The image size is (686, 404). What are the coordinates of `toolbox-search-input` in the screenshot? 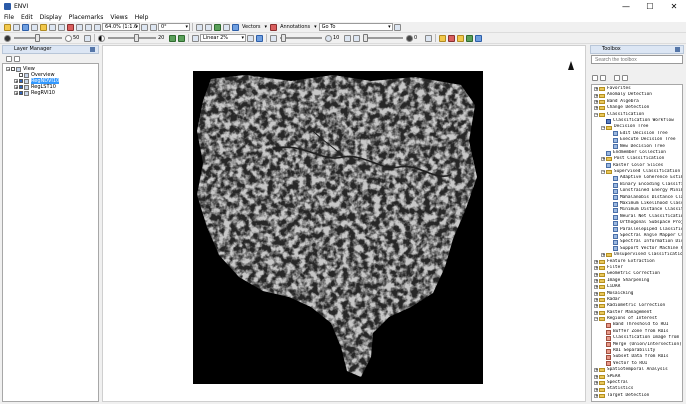 It's located at (637, 59).